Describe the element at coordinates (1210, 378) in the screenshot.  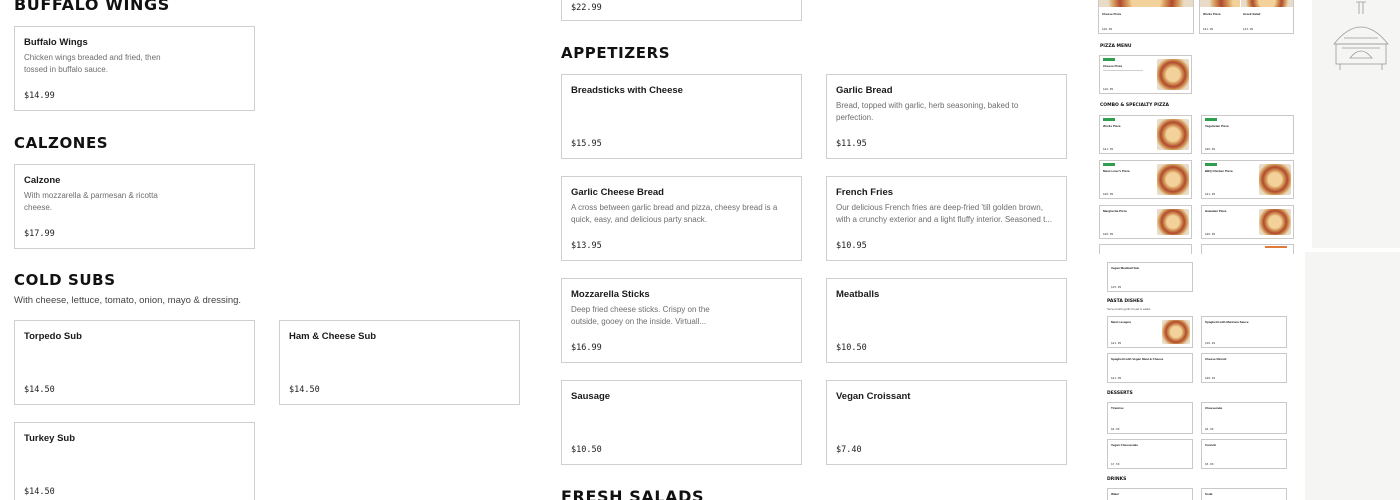
I see `minimap-item-price: $20.49` at that location.